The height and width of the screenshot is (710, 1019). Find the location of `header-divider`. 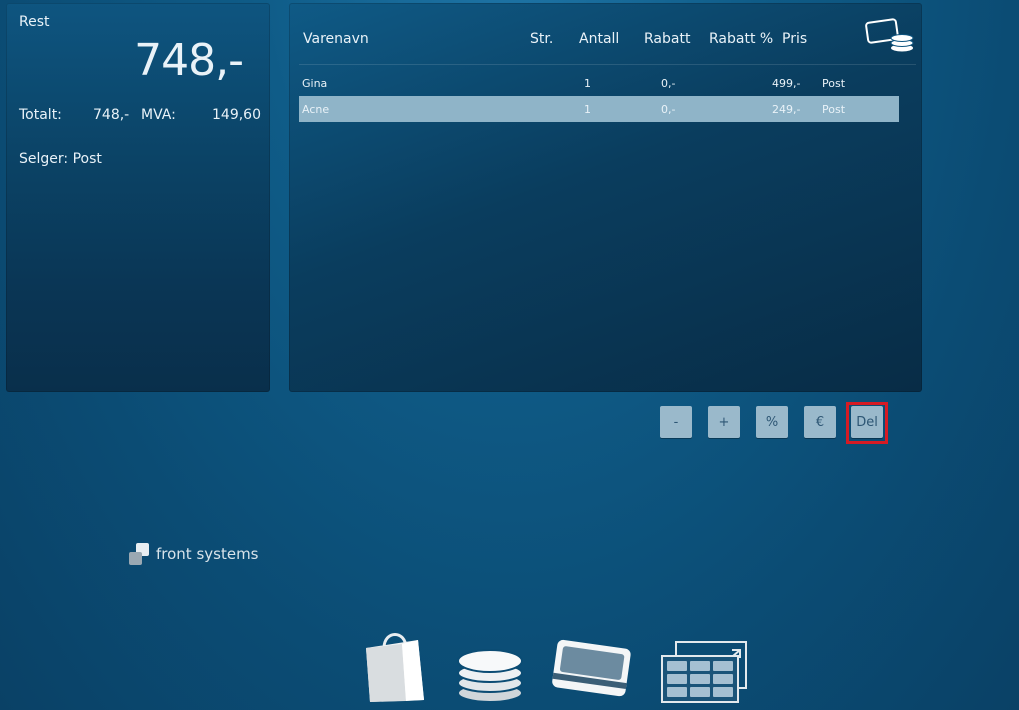

header-divider is located at coordinates (607, 64).